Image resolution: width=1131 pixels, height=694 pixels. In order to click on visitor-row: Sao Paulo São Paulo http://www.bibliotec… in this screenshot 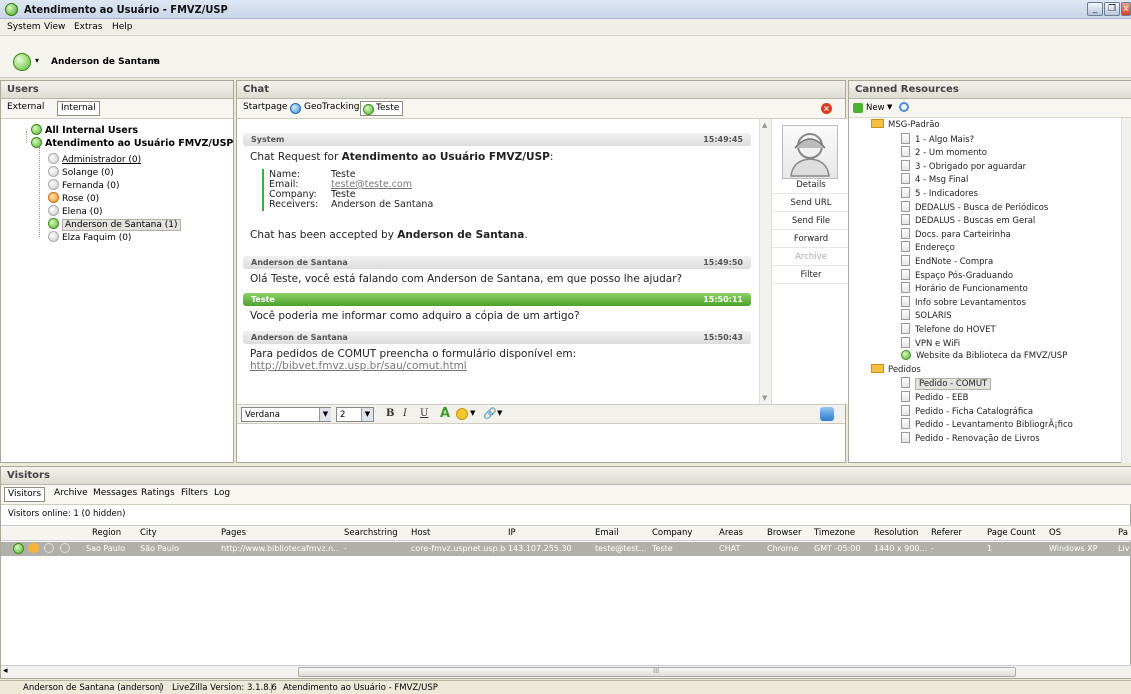, I will do `click(566, 549)`.